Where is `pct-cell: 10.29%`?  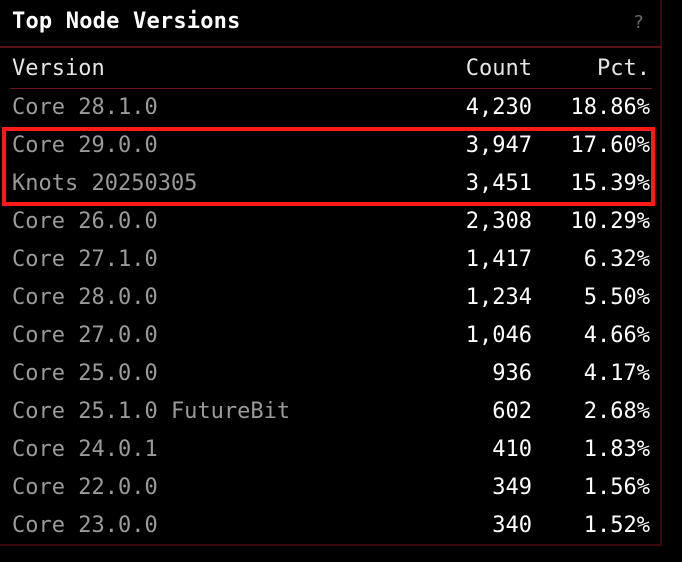 pct-cell: 10.29% is located at coordinates (610, 221).